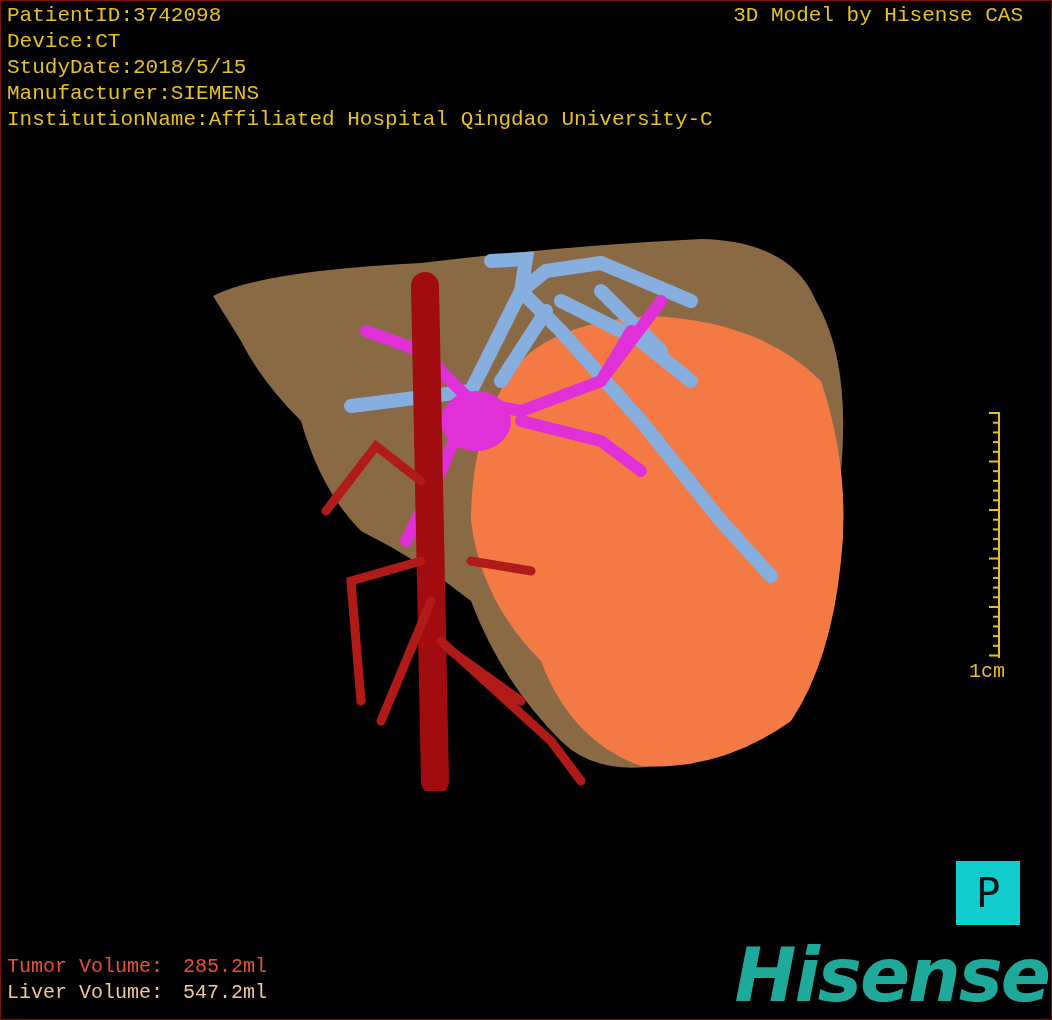  What do you see at coordinates (64, 42) in the screenshot?
I see `patient-info-text: Device:CT` at bounding box center [64, 42].